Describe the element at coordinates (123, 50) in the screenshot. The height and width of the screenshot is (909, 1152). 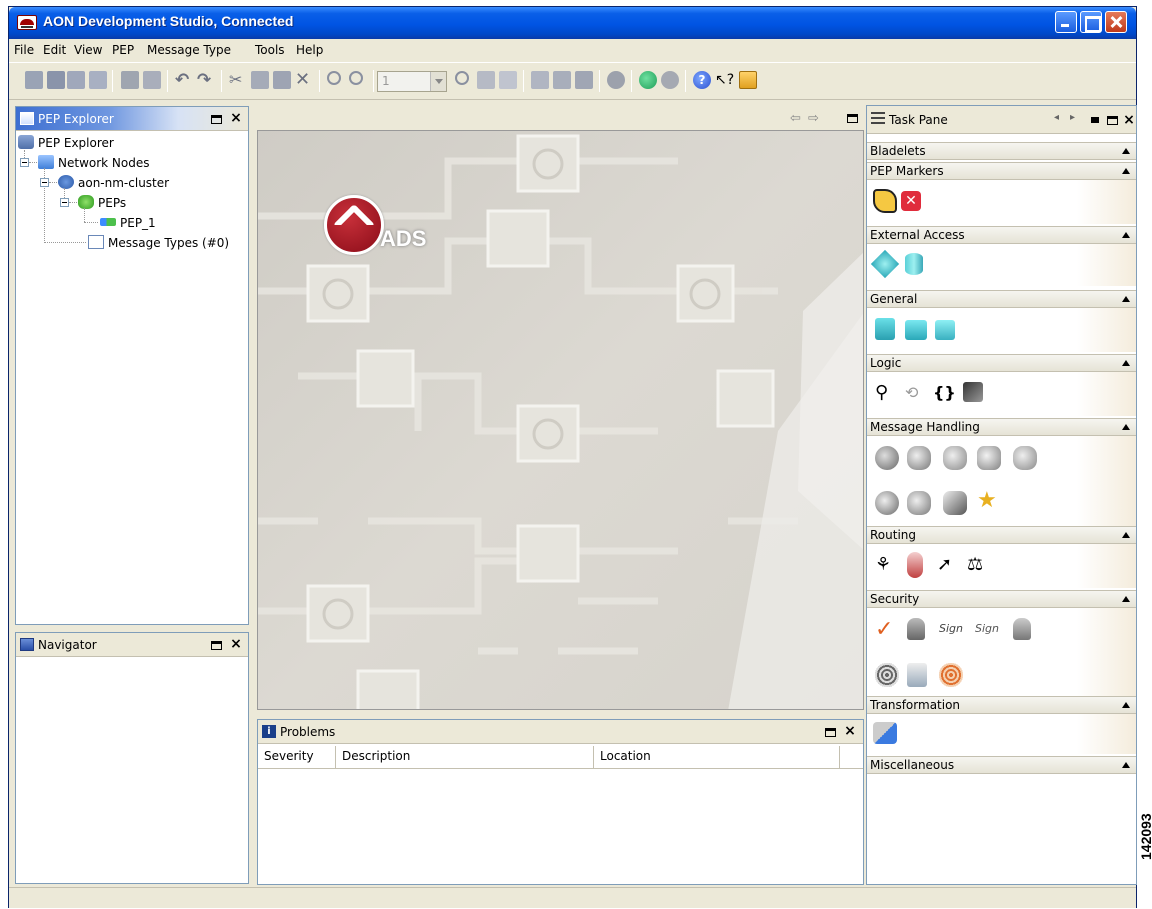
I see `menu-pep: PEP` at that location.